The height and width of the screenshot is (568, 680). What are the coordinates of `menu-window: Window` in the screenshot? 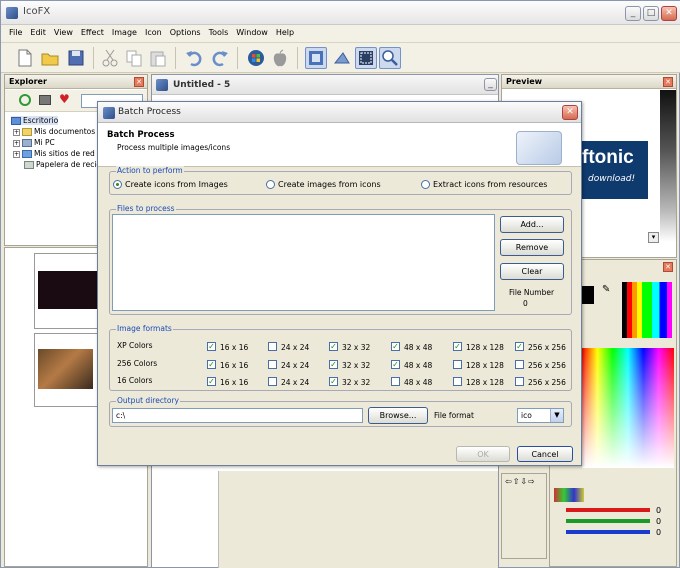 It's located at (252, 33).